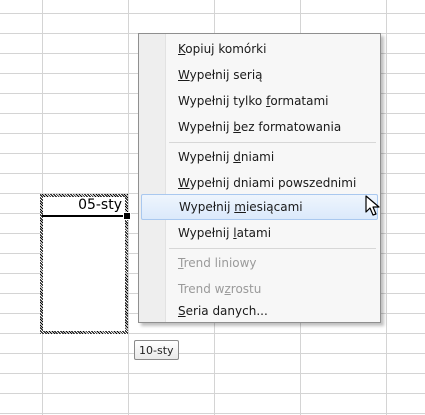 The image size is (425, 415). I want to click on selected-cell: 05-sty, so click(85, 206).